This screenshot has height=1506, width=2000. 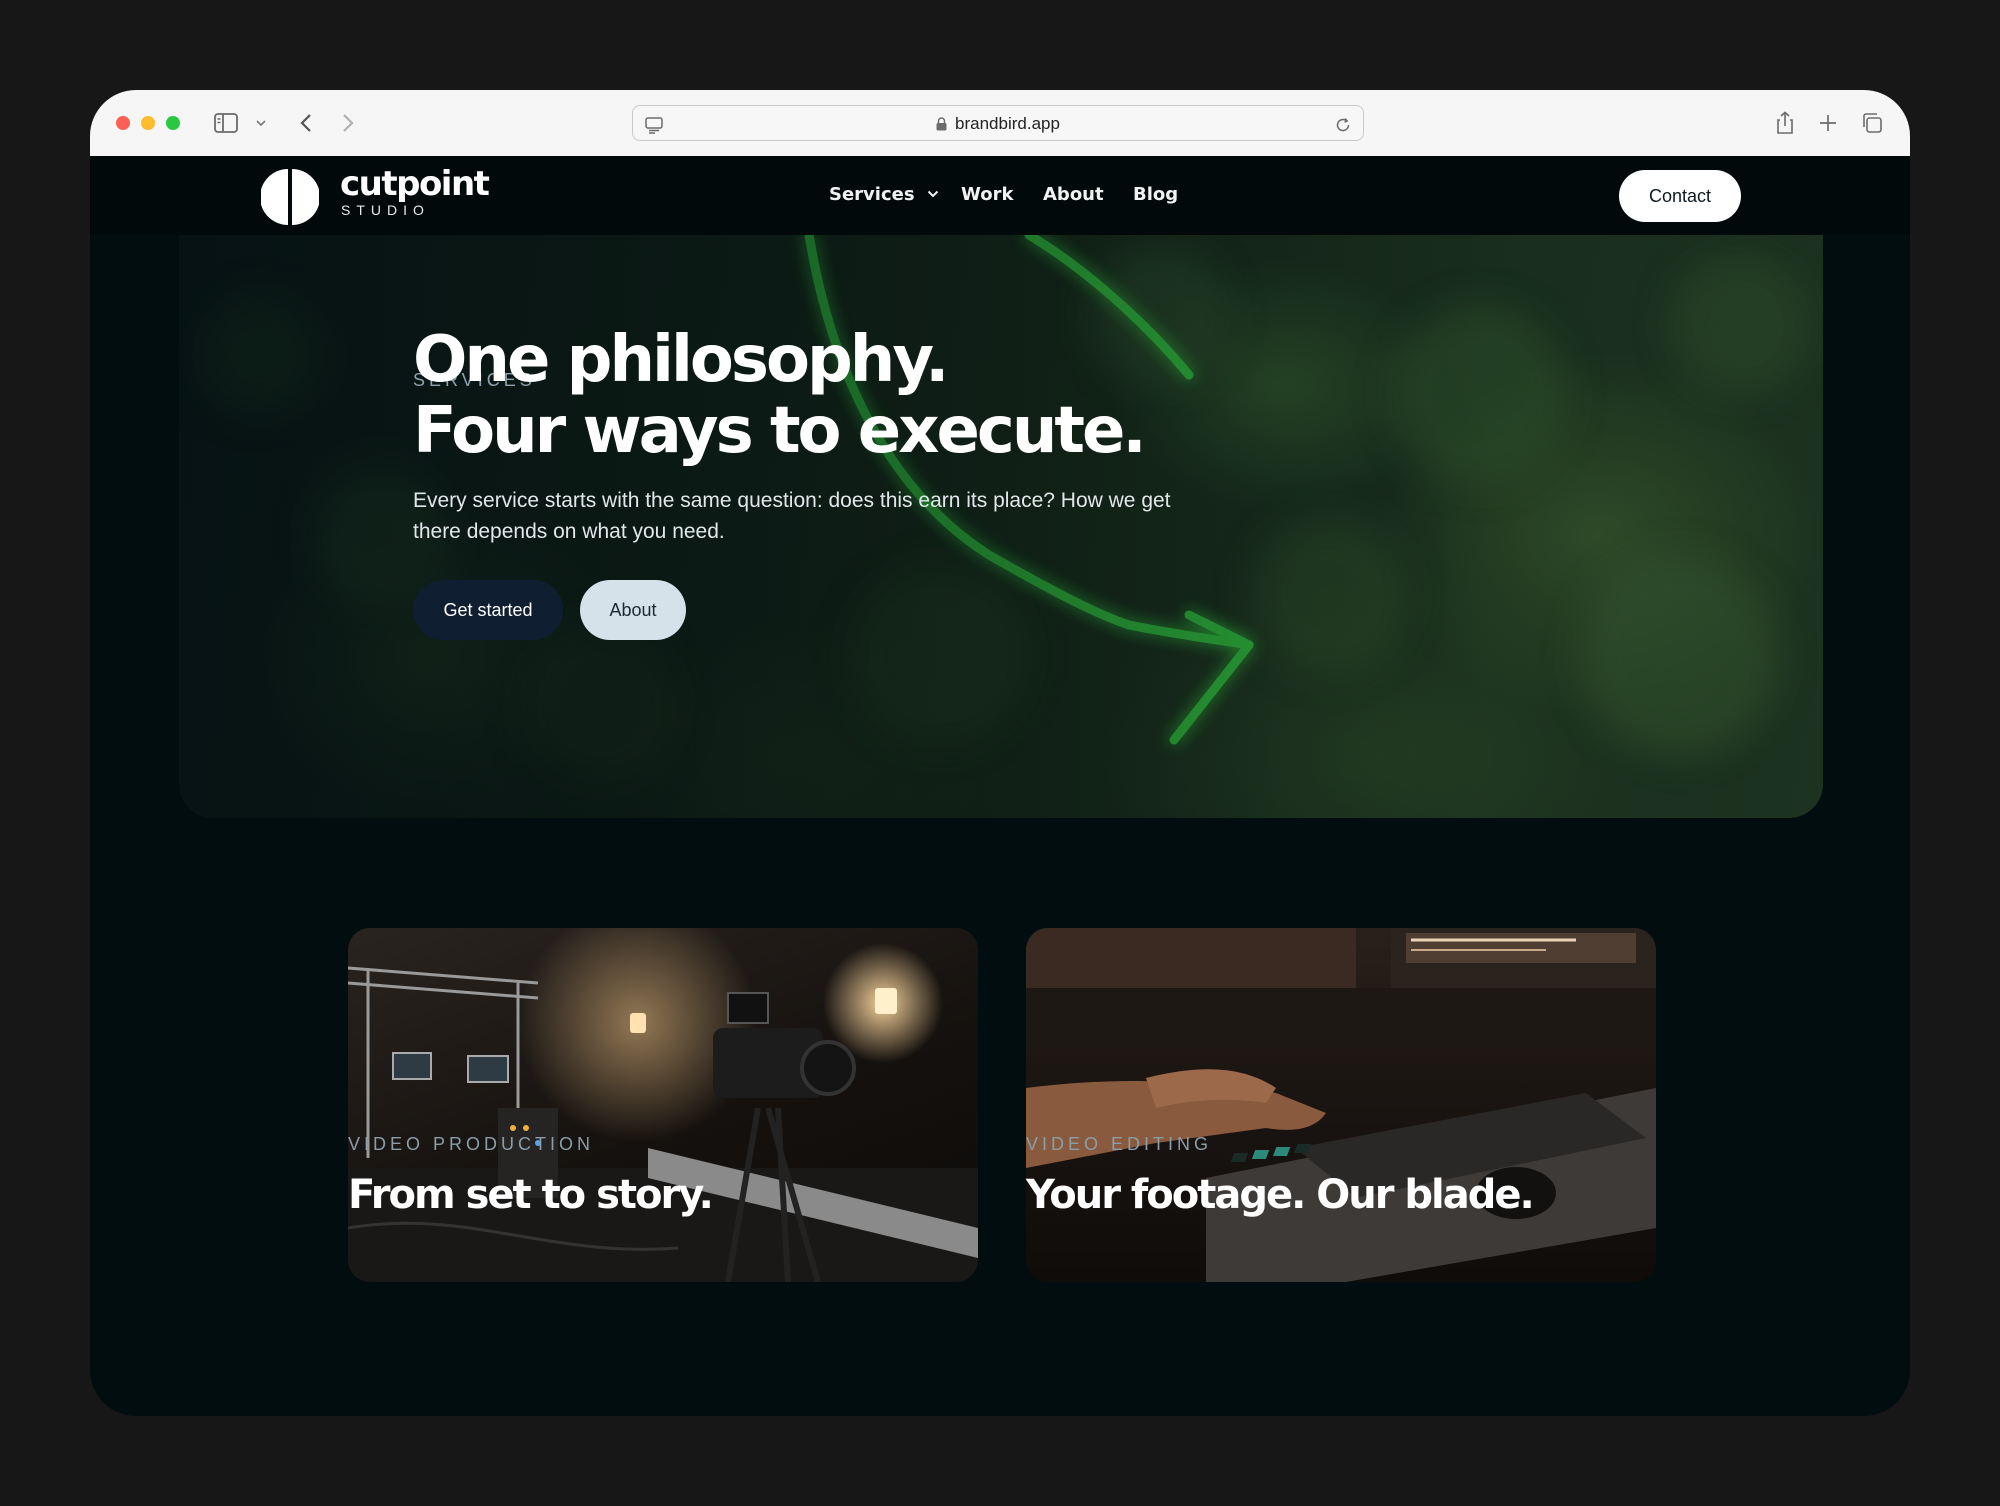 What do you see at coordinates (123, 123) in the screenshot?
I see `close-window-button` at bounding box center [123, 123].